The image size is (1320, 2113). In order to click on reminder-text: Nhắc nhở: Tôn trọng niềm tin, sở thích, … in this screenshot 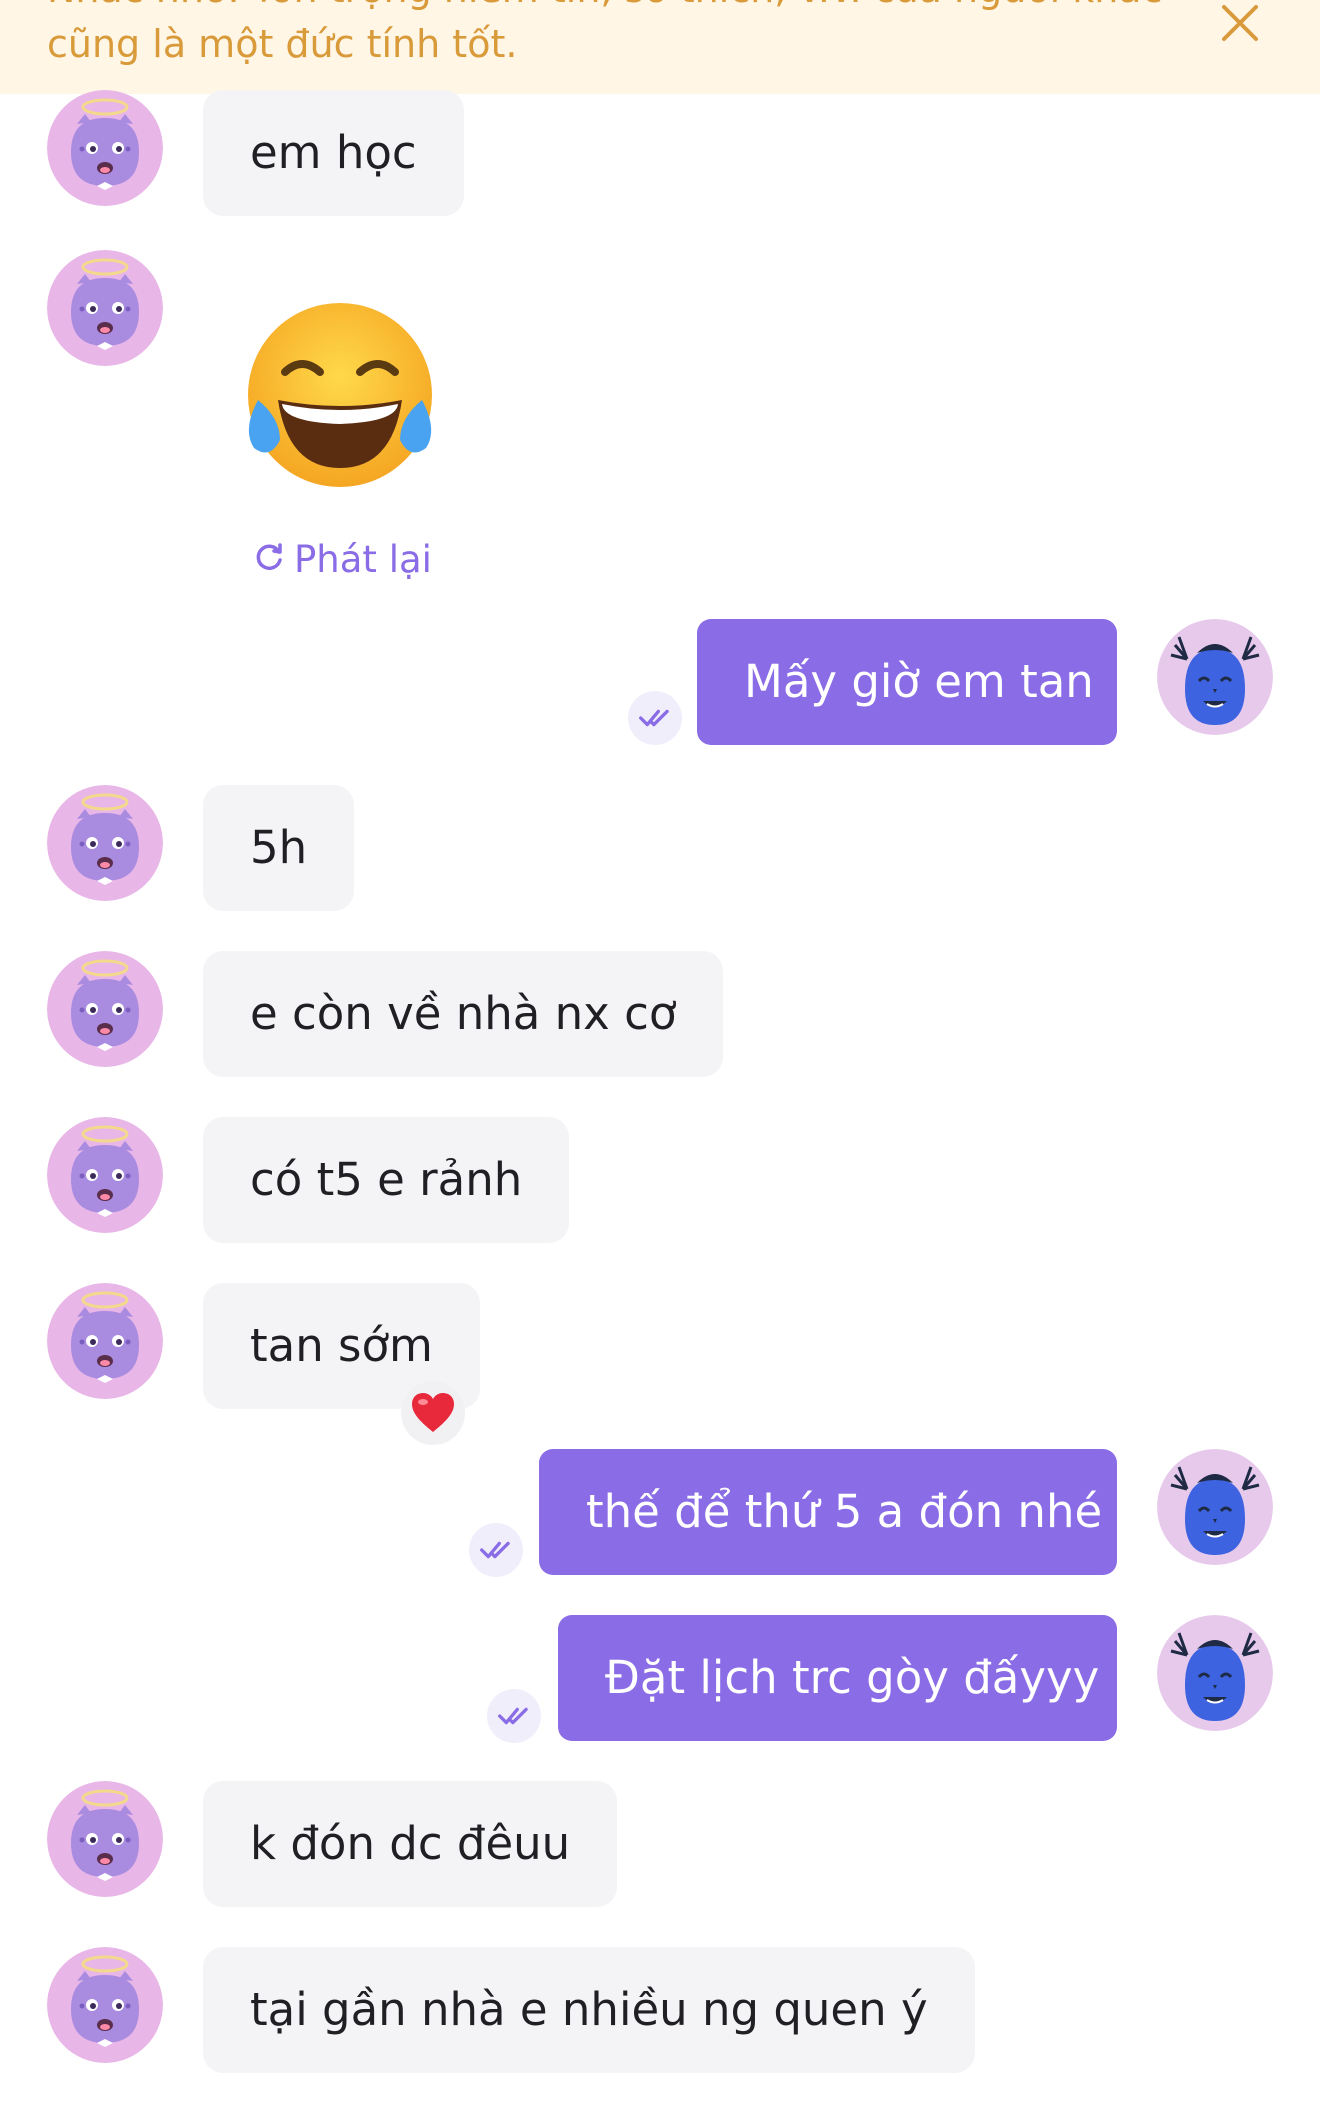, I will do `click(605, 33)`.